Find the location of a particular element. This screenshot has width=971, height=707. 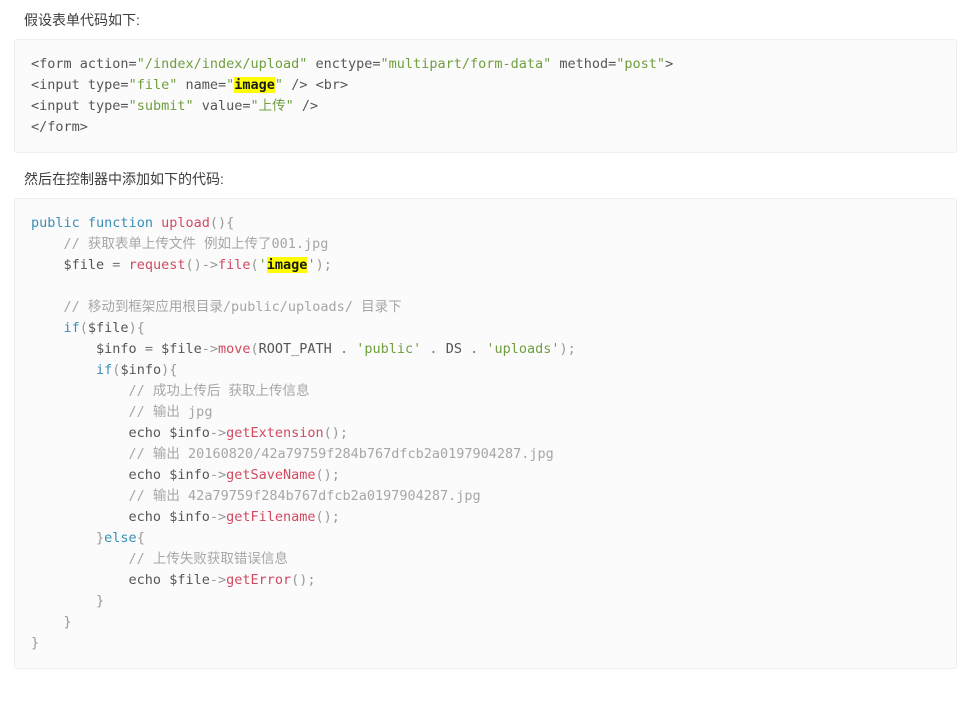

code-line: echo $file->getError(); is located at coordinates (222, 580).